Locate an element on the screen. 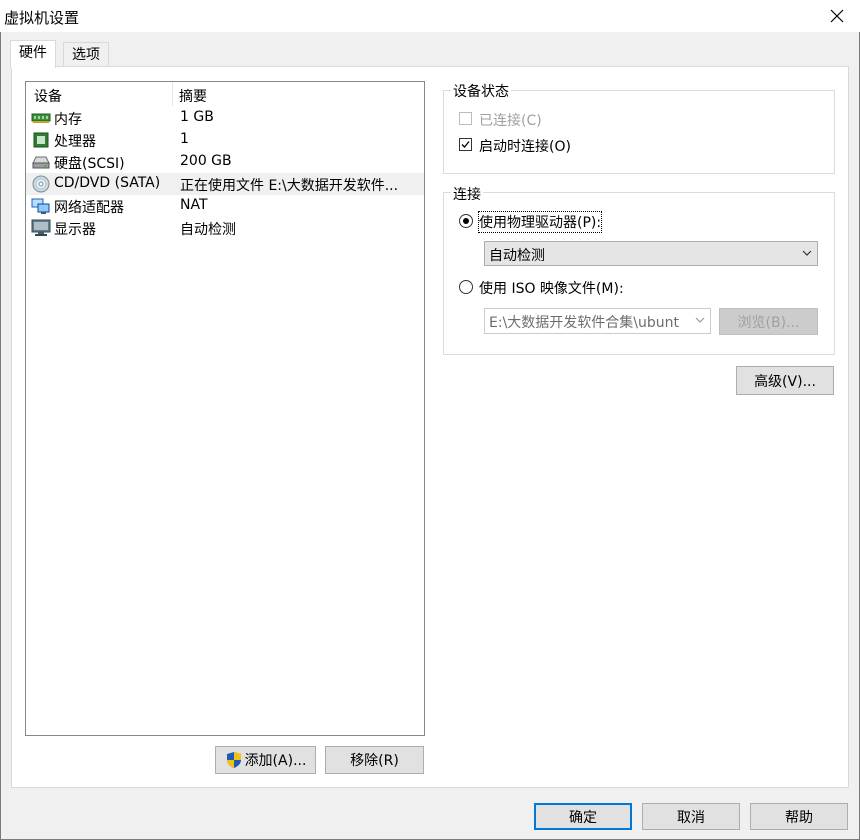 The height and width of the screenshot is (840, 860). tab-options: 选项 is located at coordinates (86, 54).